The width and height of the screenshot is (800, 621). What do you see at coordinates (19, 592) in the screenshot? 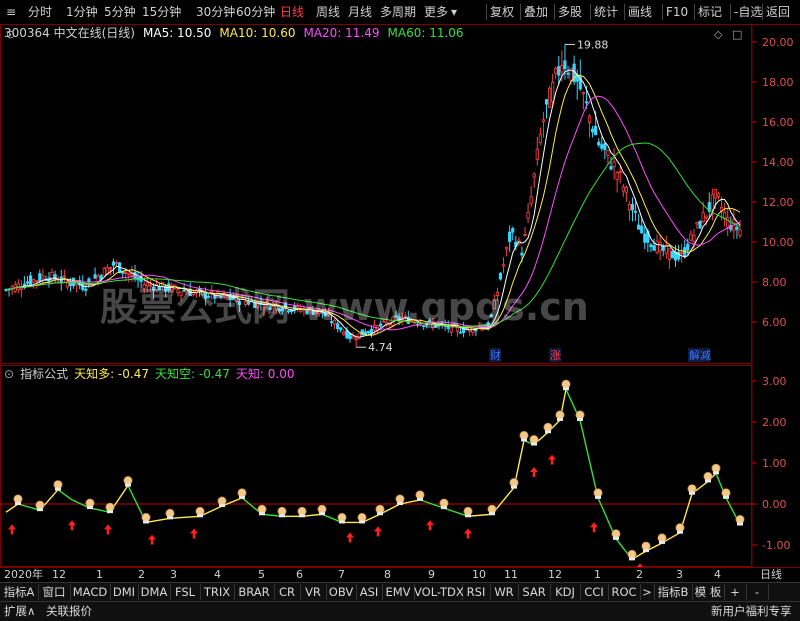
I see `indicator-tab-0: 指标A` at bounding box center [19, 592].